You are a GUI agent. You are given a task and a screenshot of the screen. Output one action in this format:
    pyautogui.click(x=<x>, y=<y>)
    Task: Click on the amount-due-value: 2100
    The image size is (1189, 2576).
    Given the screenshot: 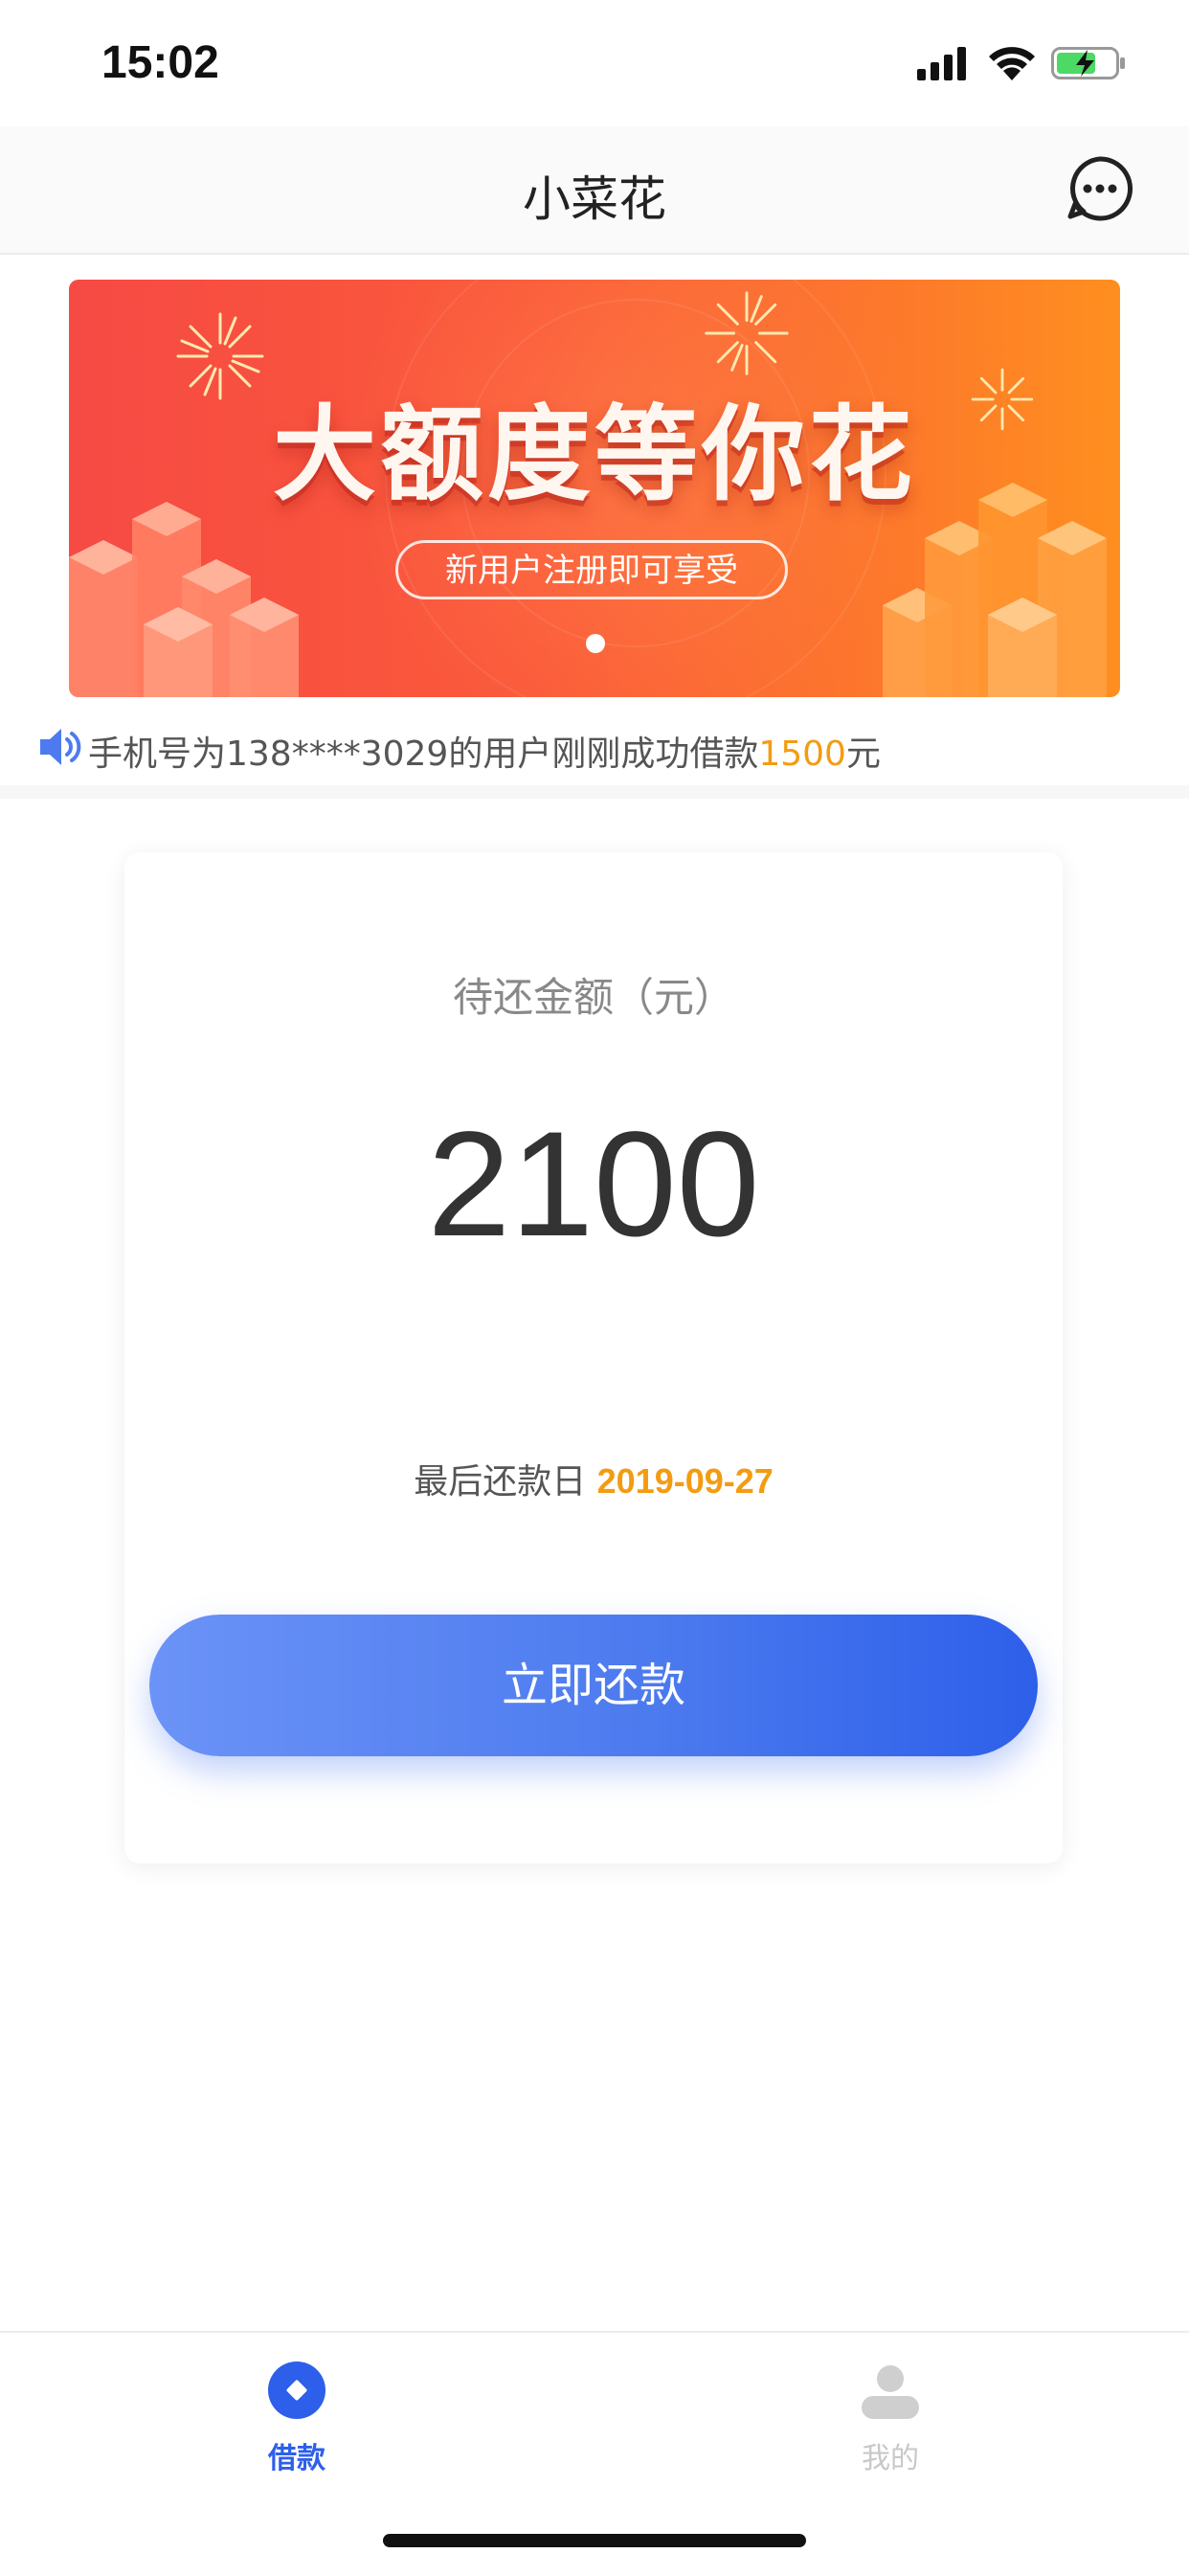 What is the action you would take?
    pyautogui.click(x=593, y=1184)
    